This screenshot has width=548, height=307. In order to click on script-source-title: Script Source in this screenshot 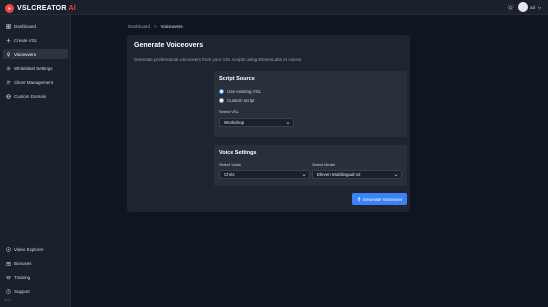, I will do `click(237, 79)`.